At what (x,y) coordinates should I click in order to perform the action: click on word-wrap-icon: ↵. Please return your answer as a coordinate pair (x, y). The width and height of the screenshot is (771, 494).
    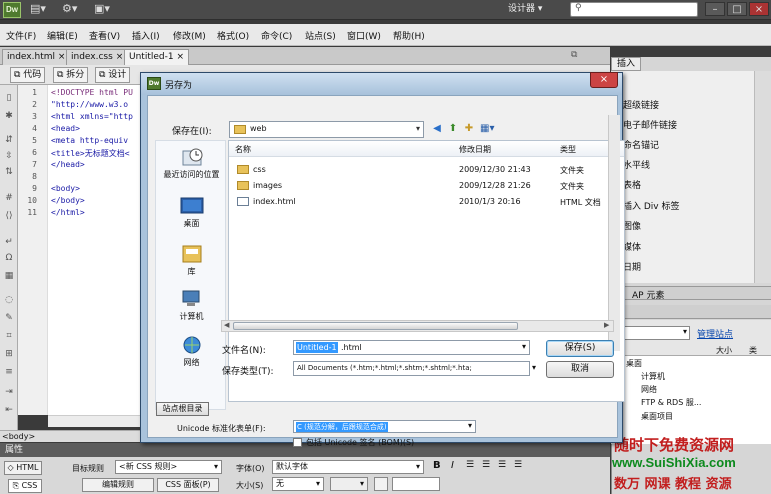
    Looking at the image, I should click on (9, 242).